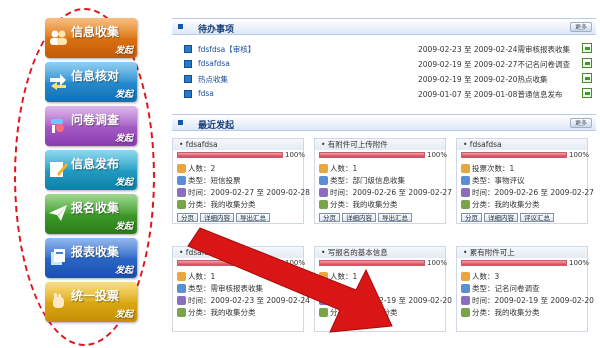 Image resolution: width=600 pixels, height=348 pixels. What do you see at coordinates (249, 300) in the screenshot?
I see `card-info-text: 时间：2009-02-23 至 2009-02-24` at bounding box center [249, 300].